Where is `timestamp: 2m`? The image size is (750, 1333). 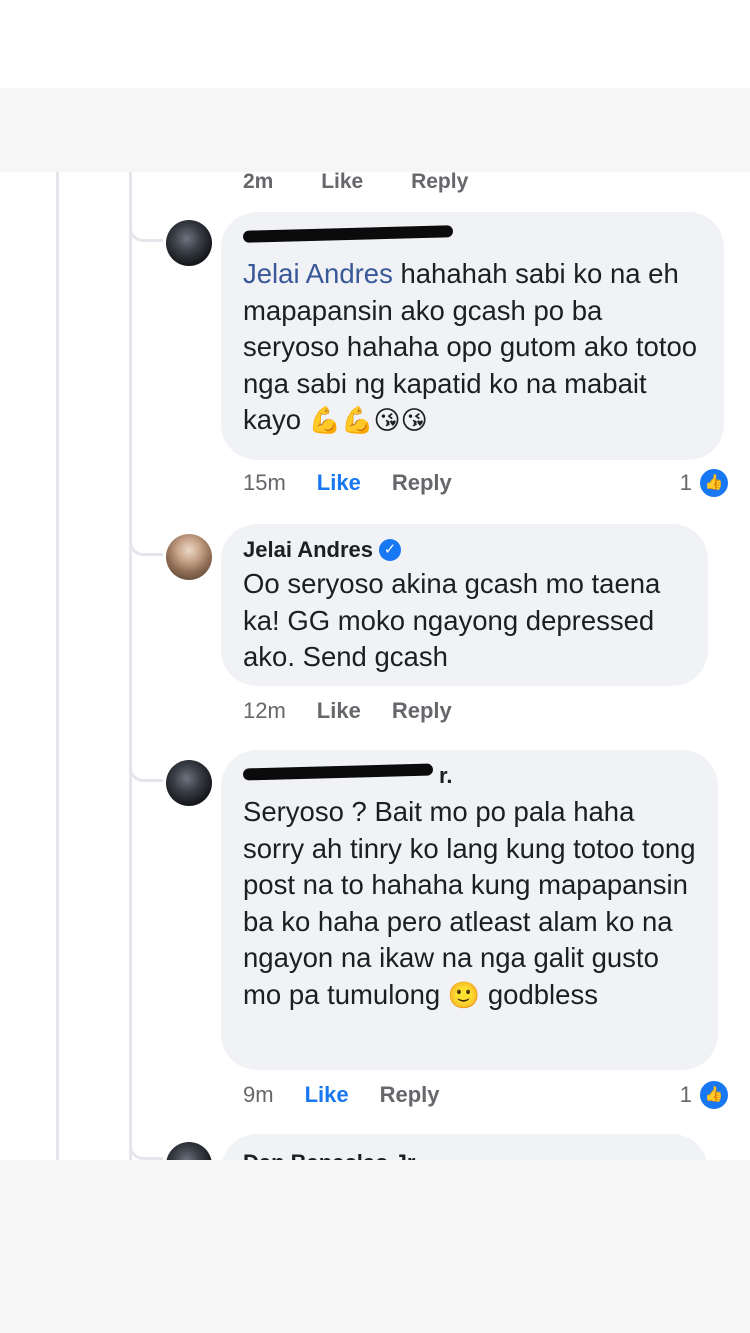
timestamp: 2m is located at coordinates (258, 182).